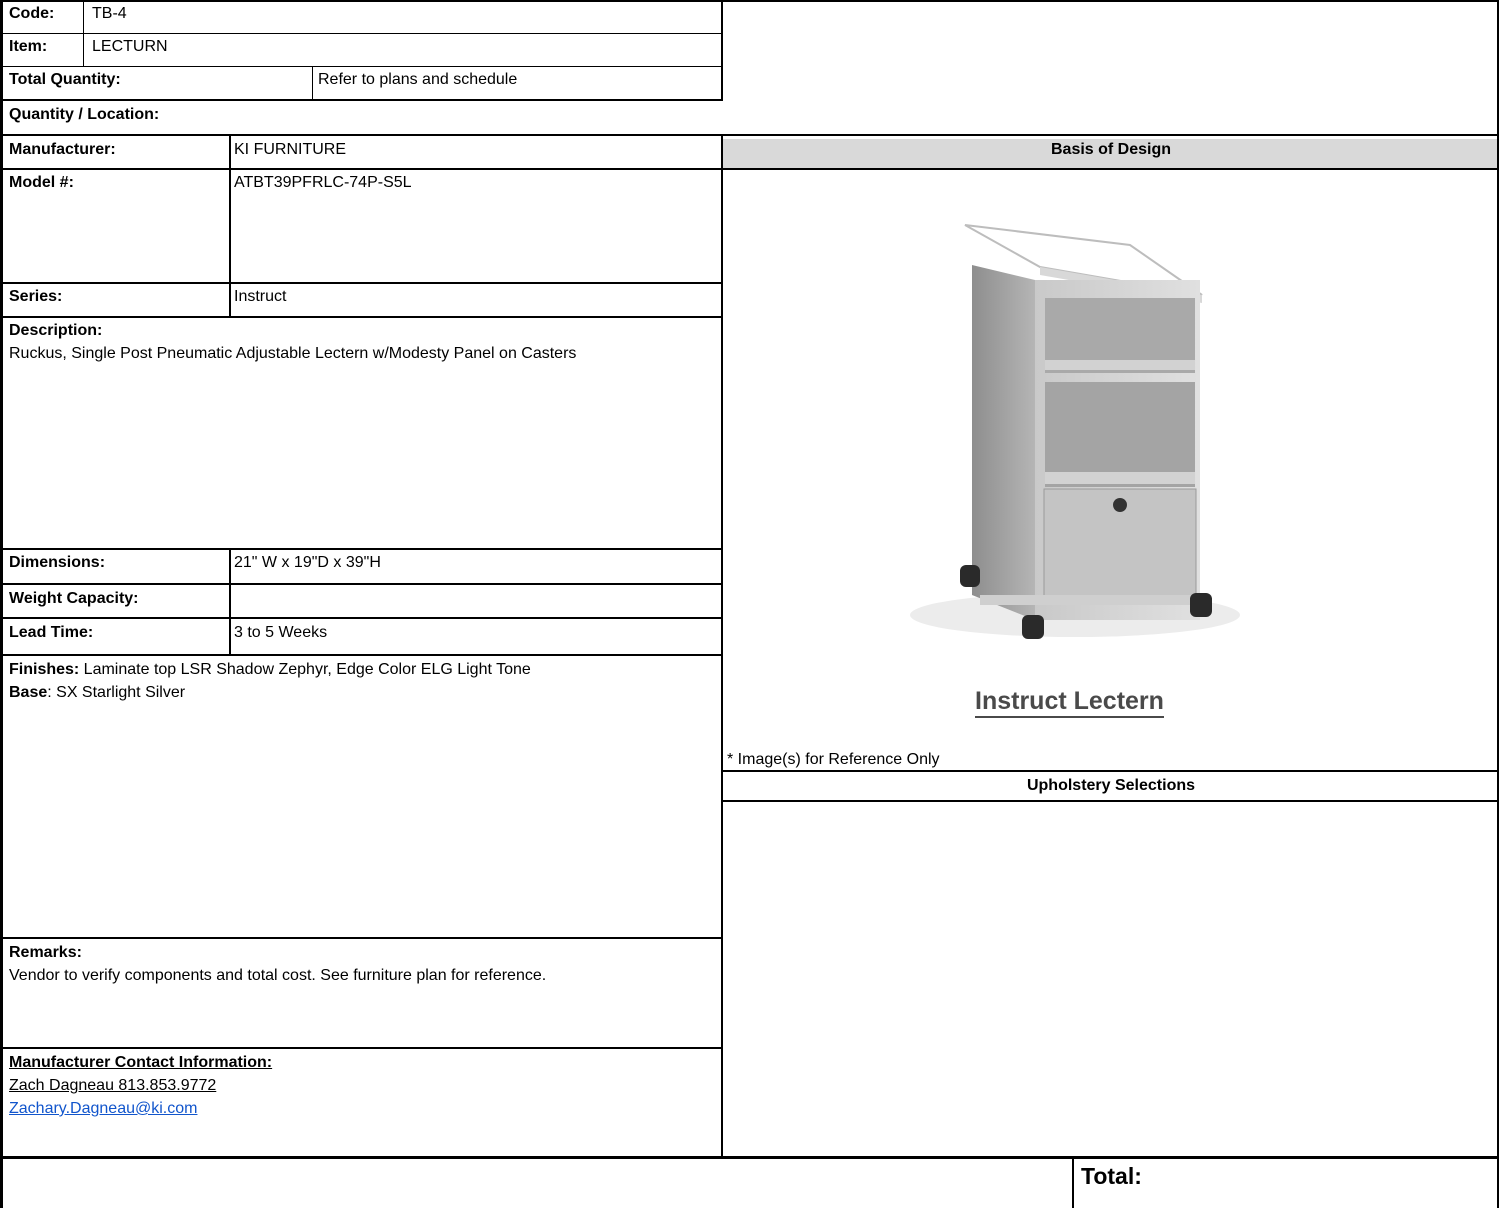 This screenshot has height=1208, width=1499. What do you see at coordinates (113, 1085) in the screenshot?
I see `contact-name: Zach Dagneau 813.853.9772` at bounding box center [113, 1085].